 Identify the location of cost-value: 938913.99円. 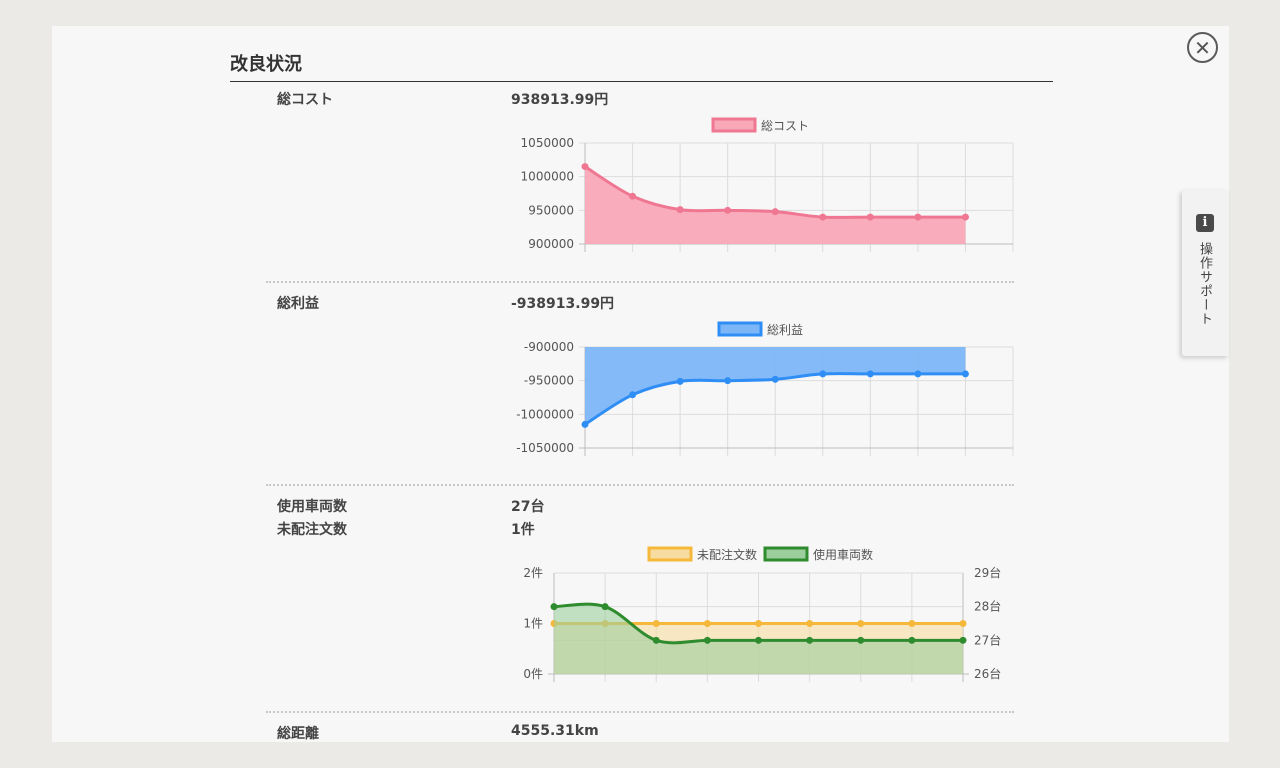
(560, 100).